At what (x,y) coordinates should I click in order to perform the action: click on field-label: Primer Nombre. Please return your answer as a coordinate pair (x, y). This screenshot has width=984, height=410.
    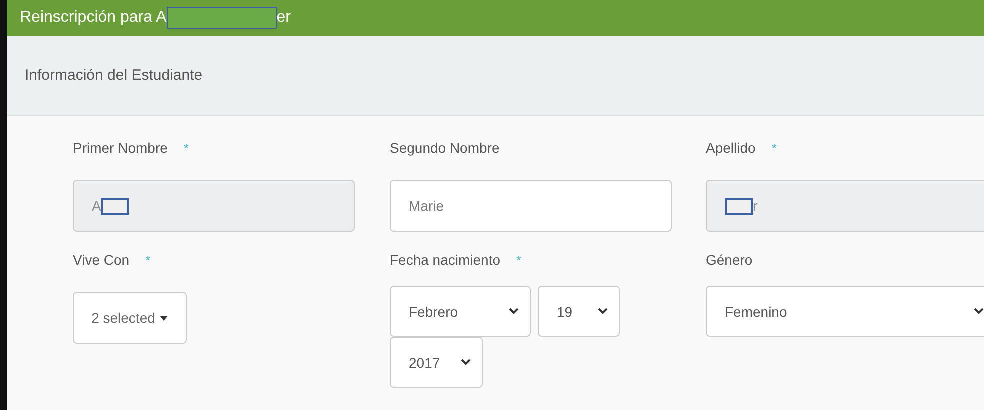
    Looking at the image, I should click on (120, 148).